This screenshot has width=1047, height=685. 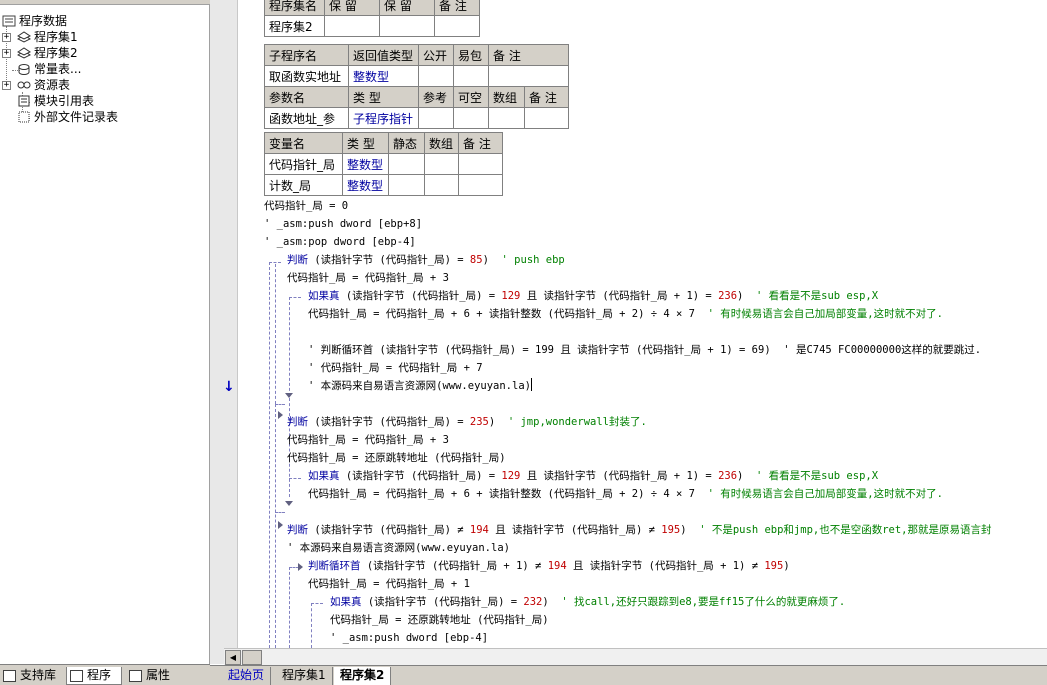 I want to click on number: 232, so click(x=533, y=602).